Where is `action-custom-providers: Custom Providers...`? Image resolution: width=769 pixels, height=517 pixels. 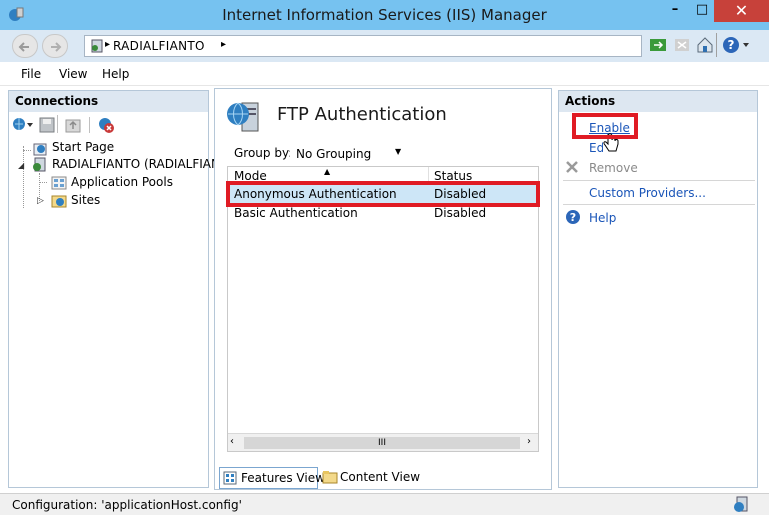 action-custom-providers: Custom Providers... is located at coordinates (647, 193).